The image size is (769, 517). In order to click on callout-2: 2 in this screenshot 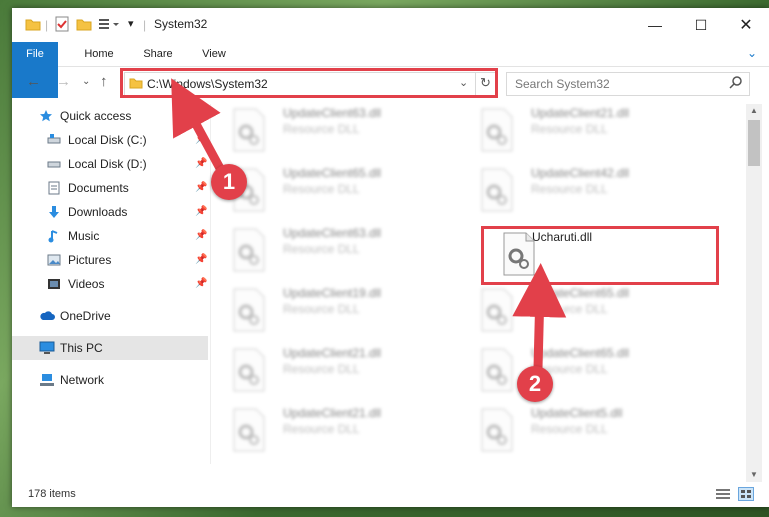, I will do `click(535, 384)`.